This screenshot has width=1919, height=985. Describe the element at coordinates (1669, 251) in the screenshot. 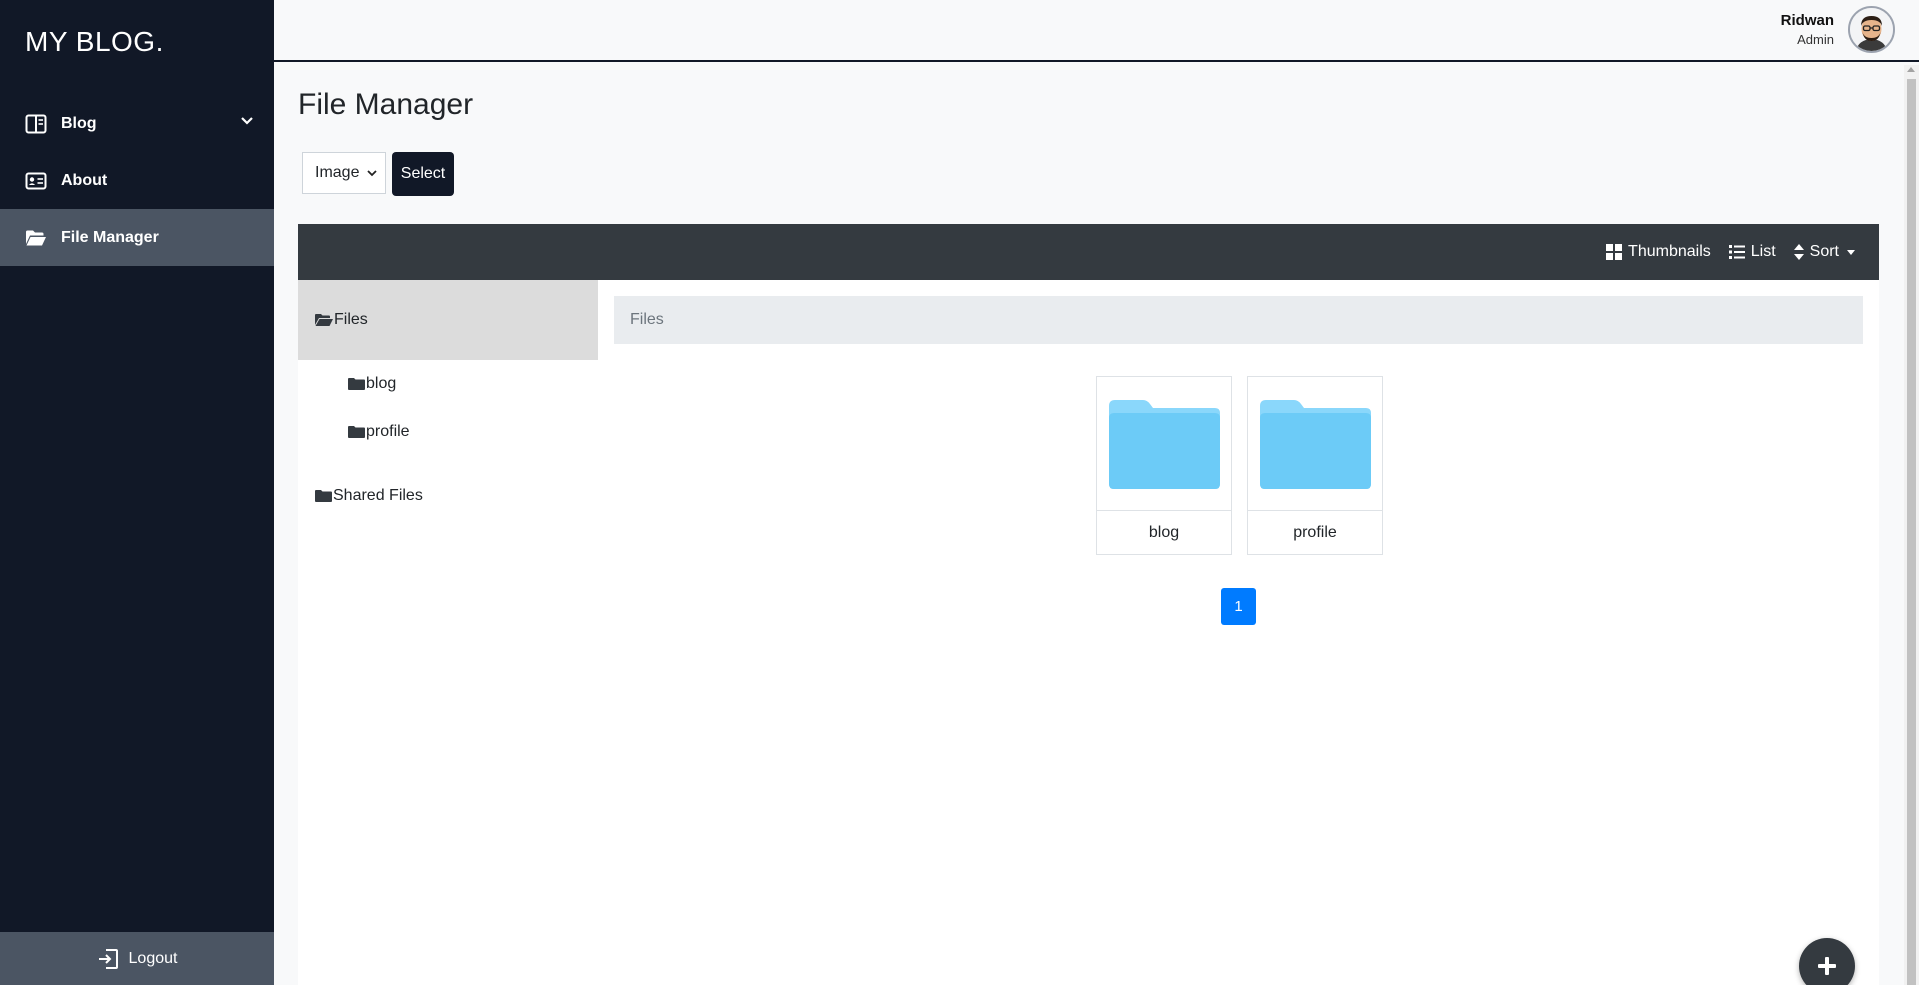

I see `thumbnails-label: Thumbnails` at that location.